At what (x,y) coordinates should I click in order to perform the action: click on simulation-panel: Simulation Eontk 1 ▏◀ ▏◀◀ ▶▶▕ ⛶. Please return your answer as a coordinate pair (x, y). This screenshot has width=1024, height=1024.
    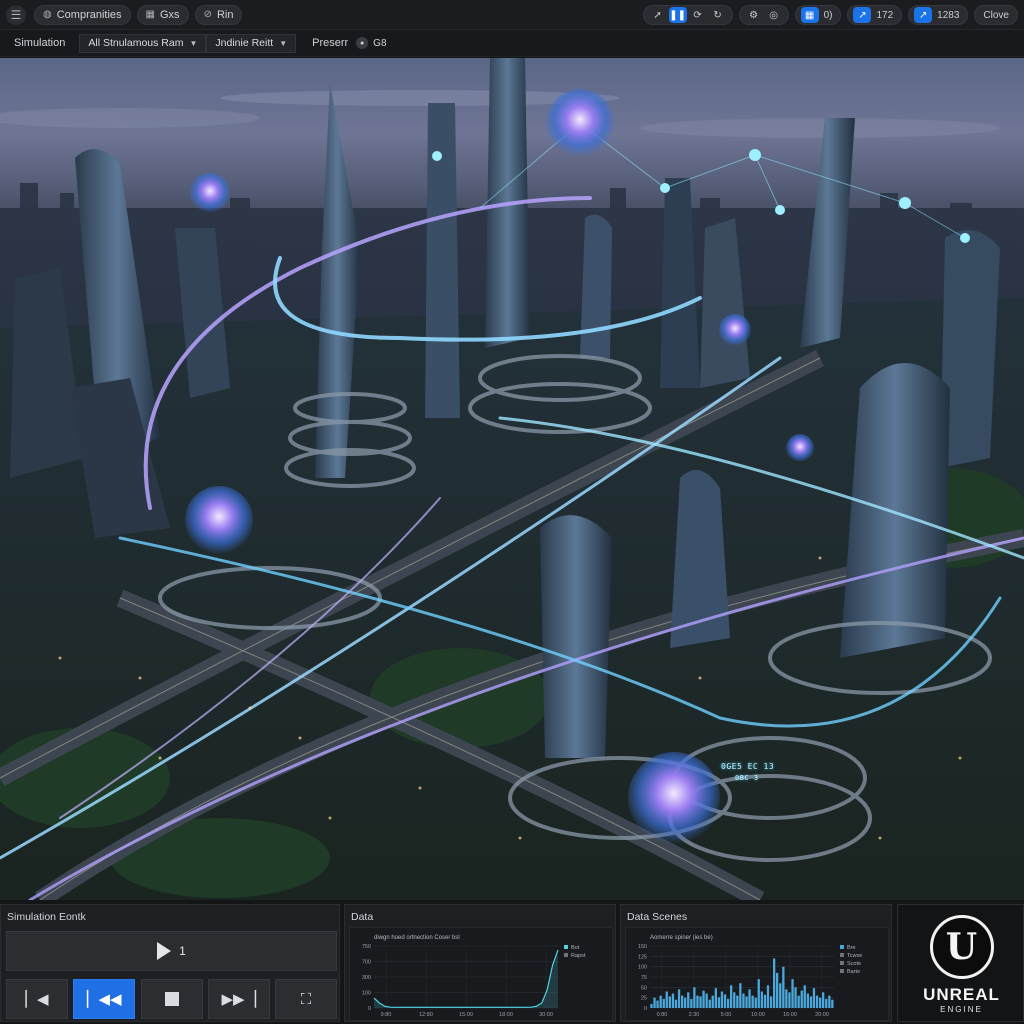
    Looking at the image, I should click on (170, 963).